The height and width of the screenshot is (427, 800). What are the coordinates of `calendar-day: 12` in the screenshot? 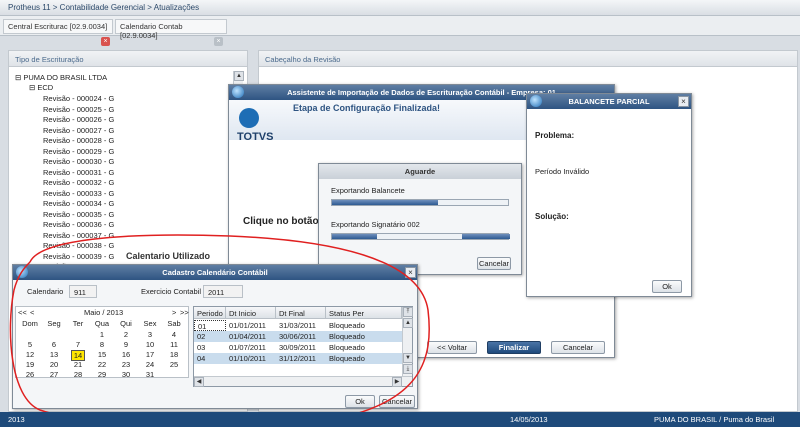 It's located at (30, 354).